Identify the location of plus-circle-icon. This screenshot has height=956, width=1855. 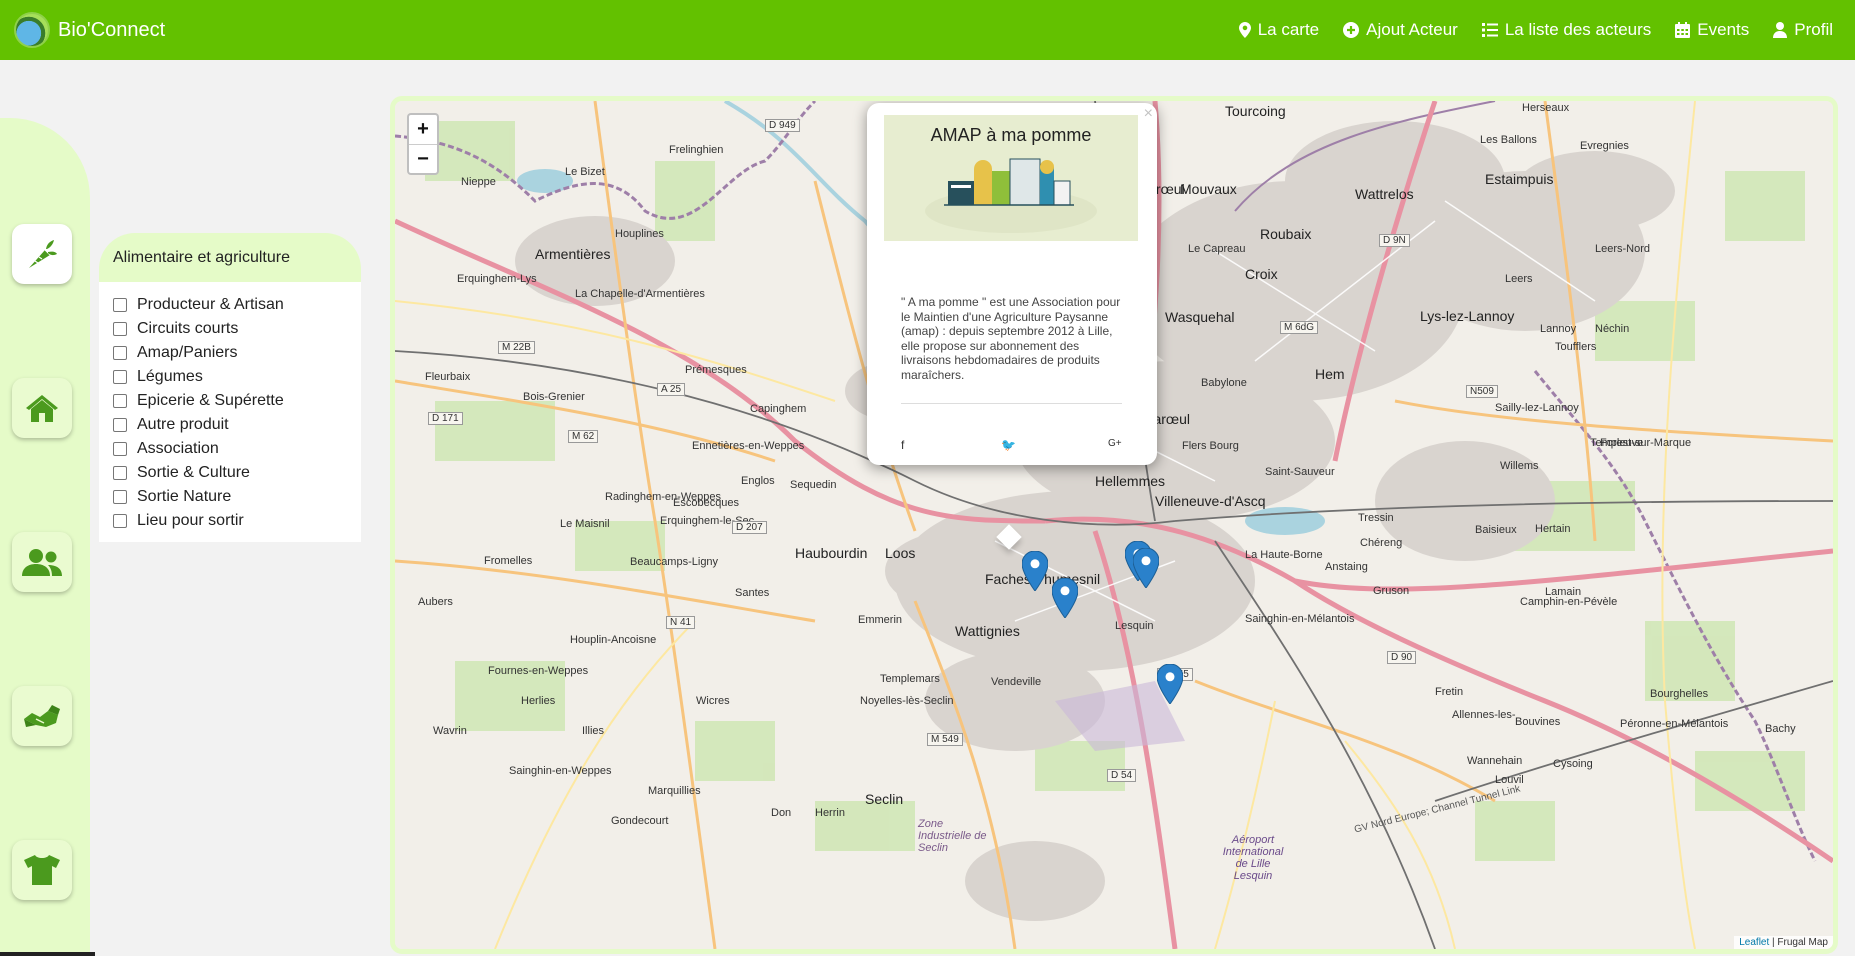
(1351, 30).